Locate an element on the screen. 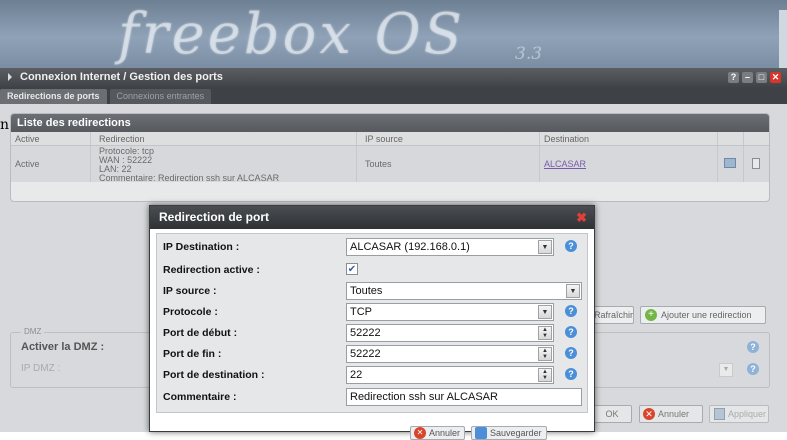 This screenshot has width=787, height=440. commentaire-value: Redirection ssh sur ALCASAR is located at coordinates (424, 397).